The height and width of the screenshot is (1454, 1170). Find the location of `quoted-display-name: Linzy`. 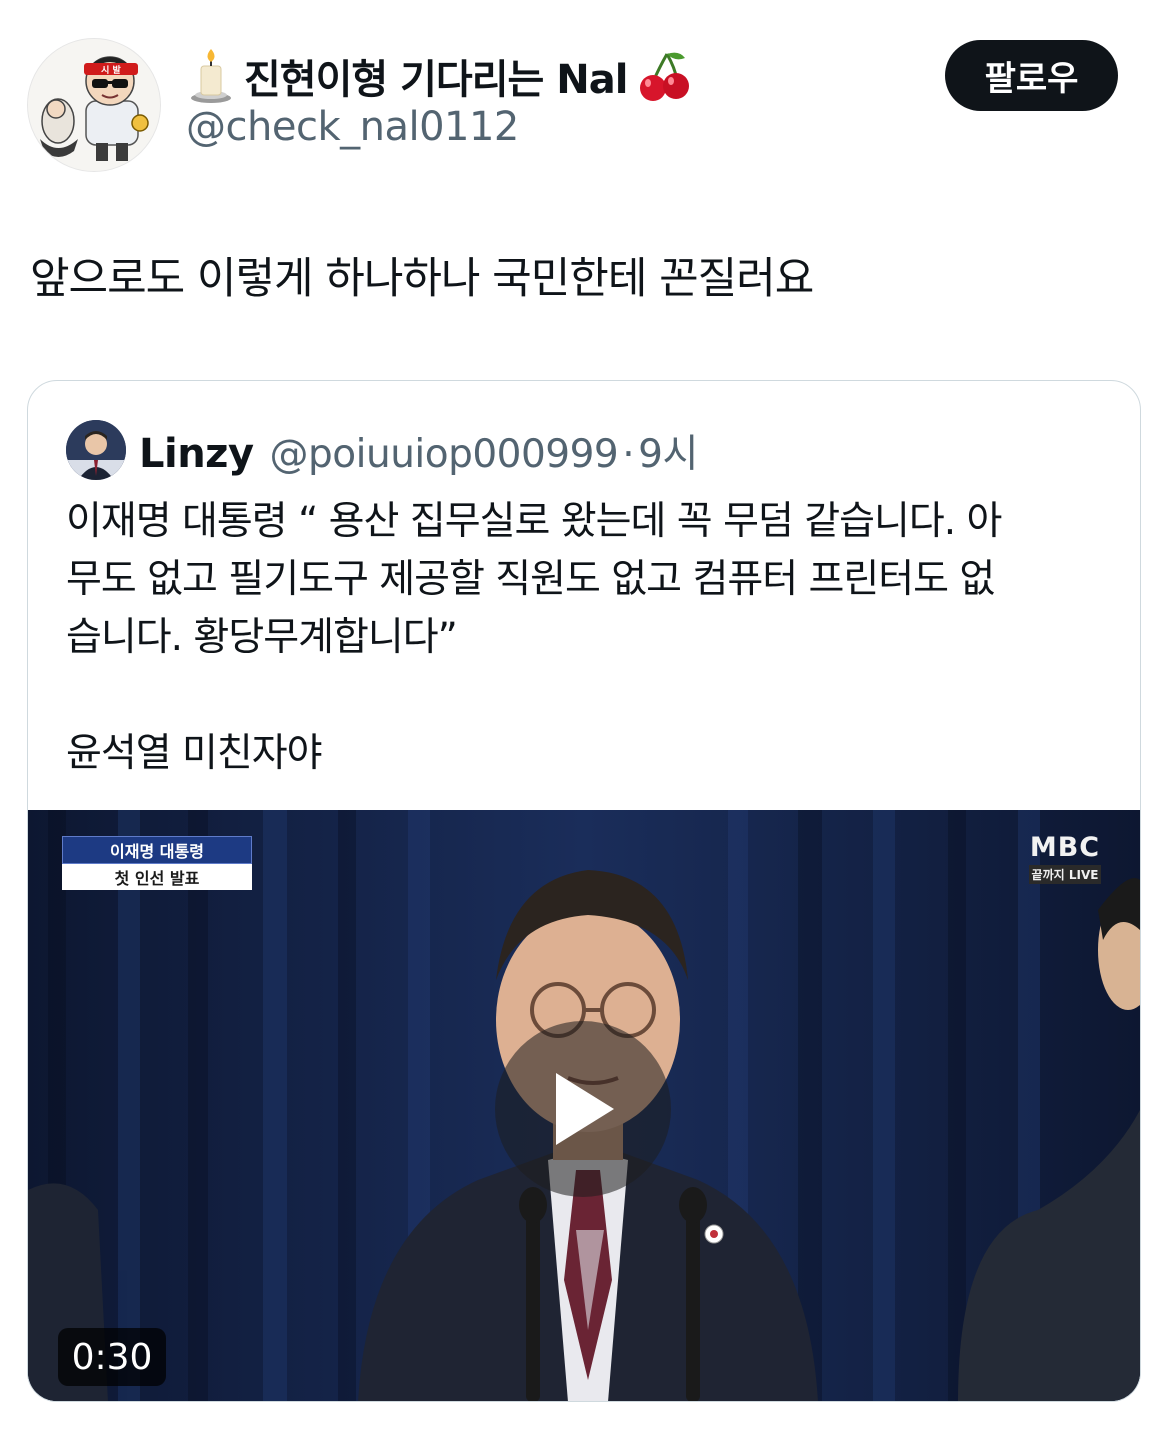

quoted-display-name: Linzy is located at coordinates (196, 454).